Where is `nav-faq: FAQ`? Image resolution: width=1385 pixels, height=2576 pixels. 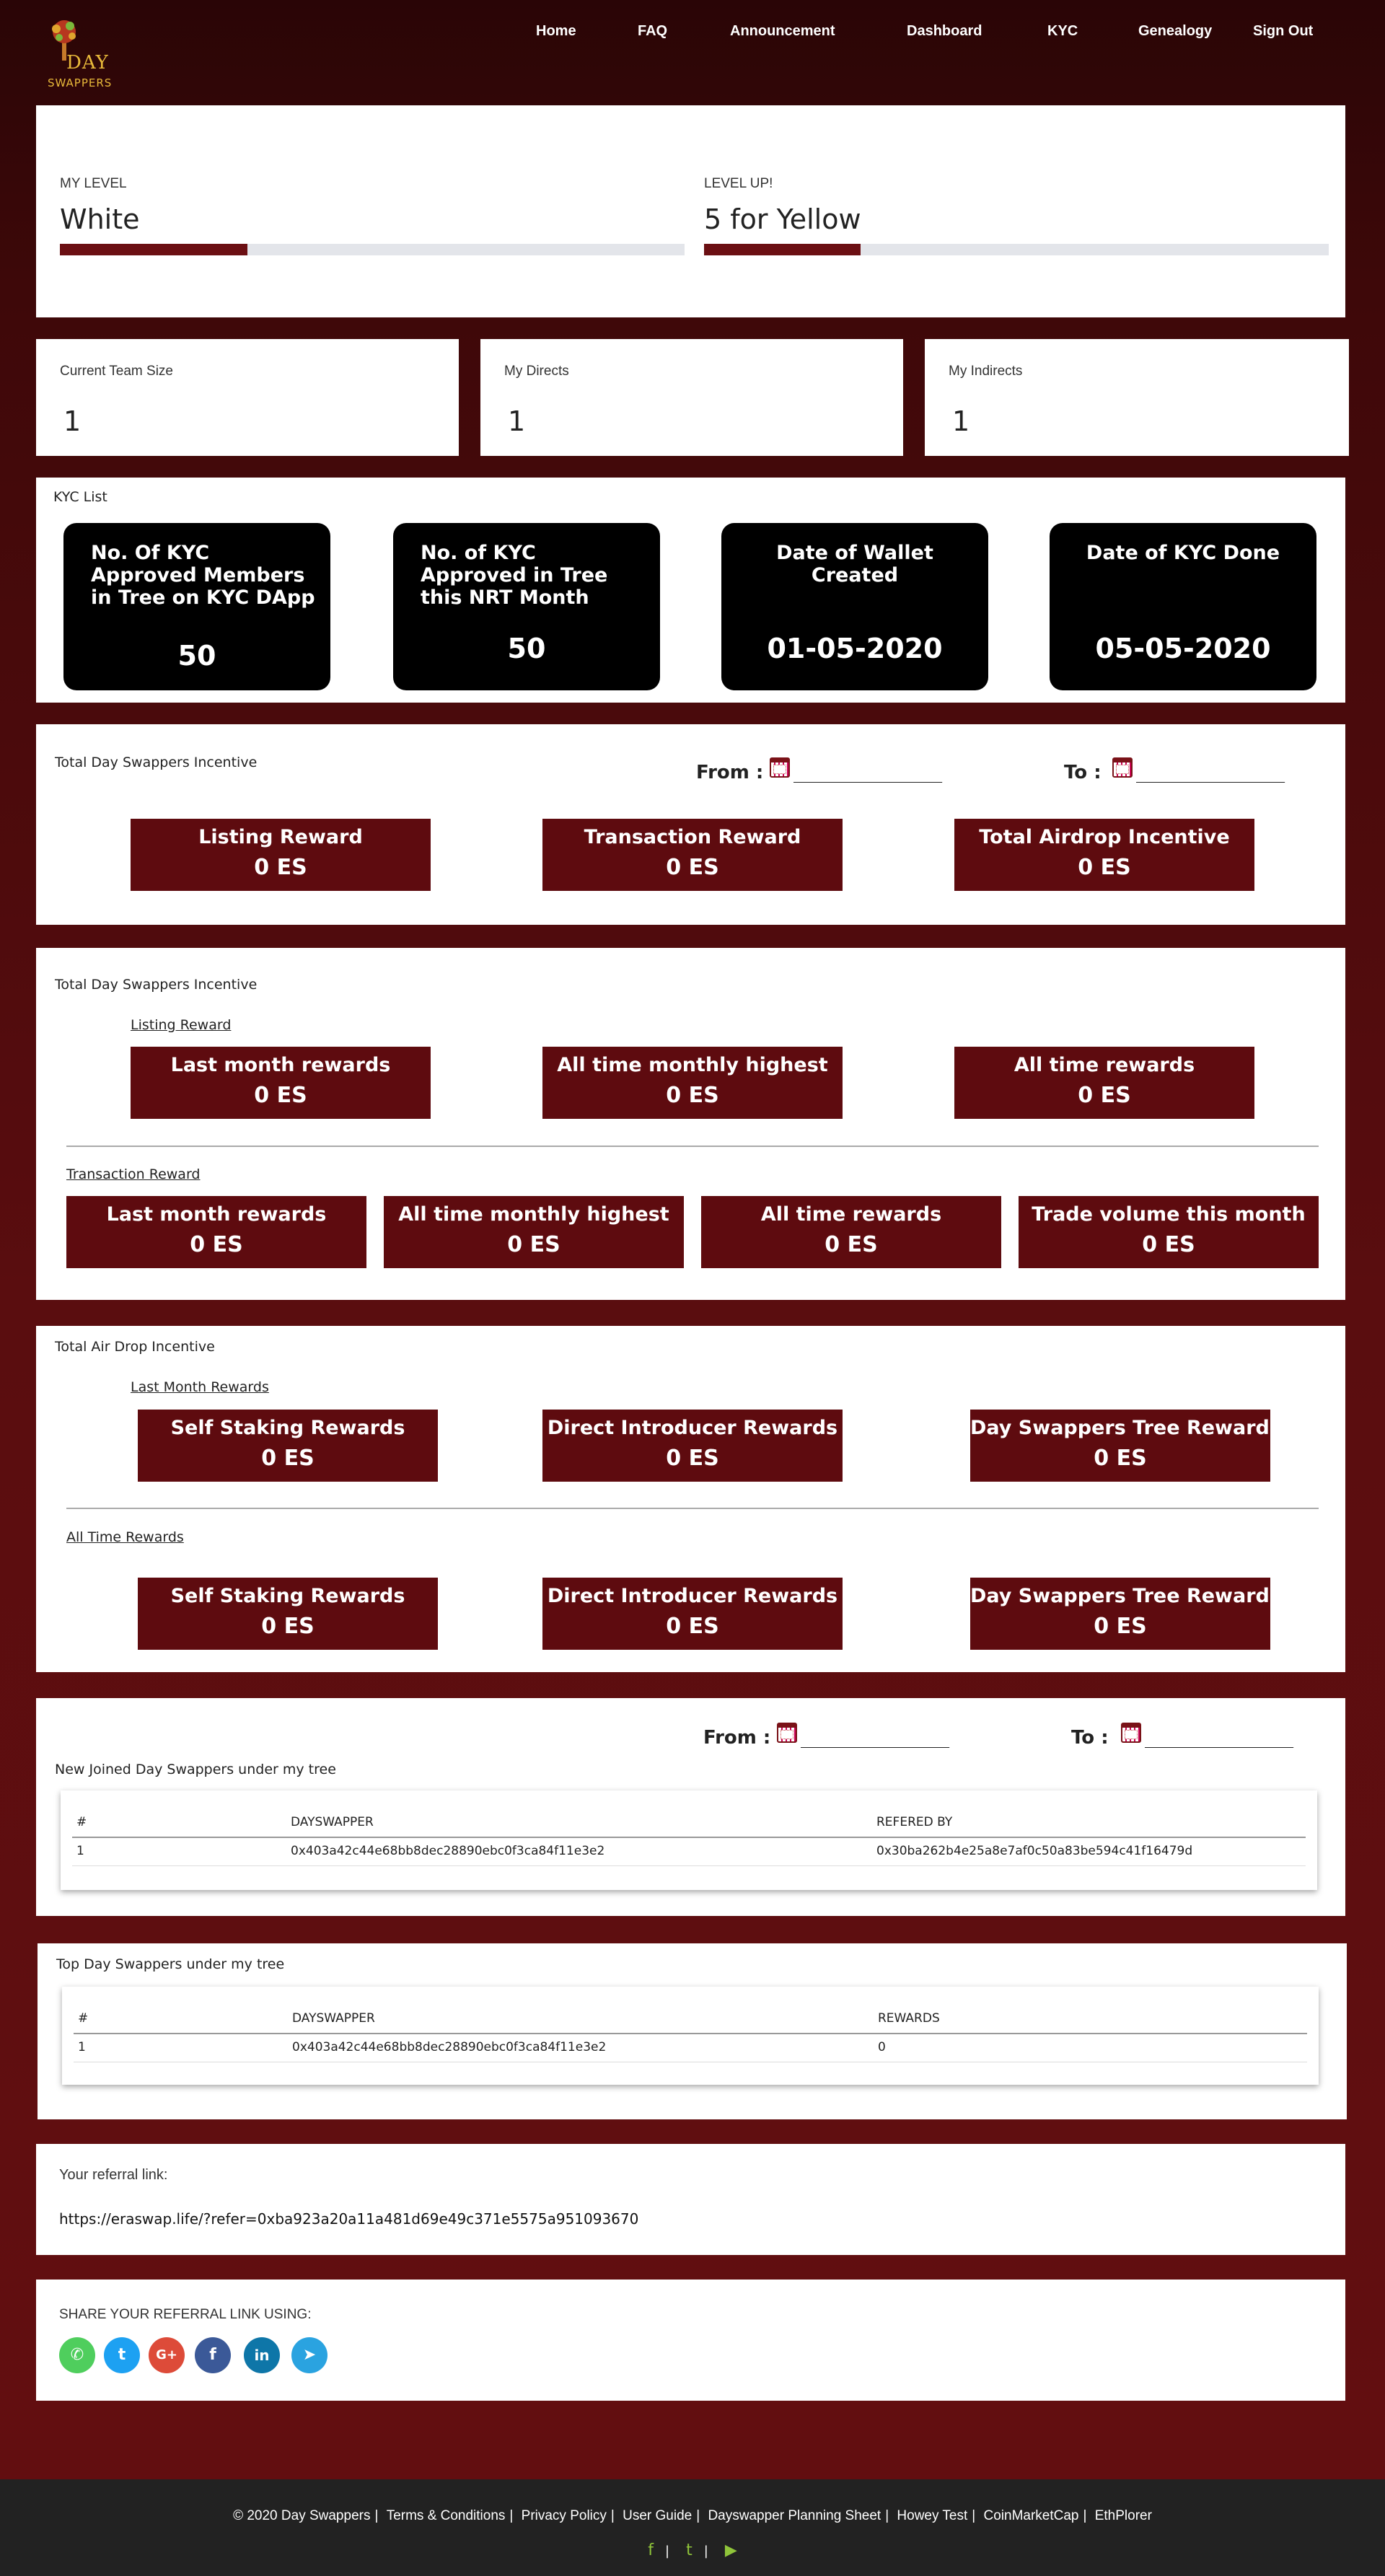
nav-faq: FAQ is located at coordinates (652, 31).